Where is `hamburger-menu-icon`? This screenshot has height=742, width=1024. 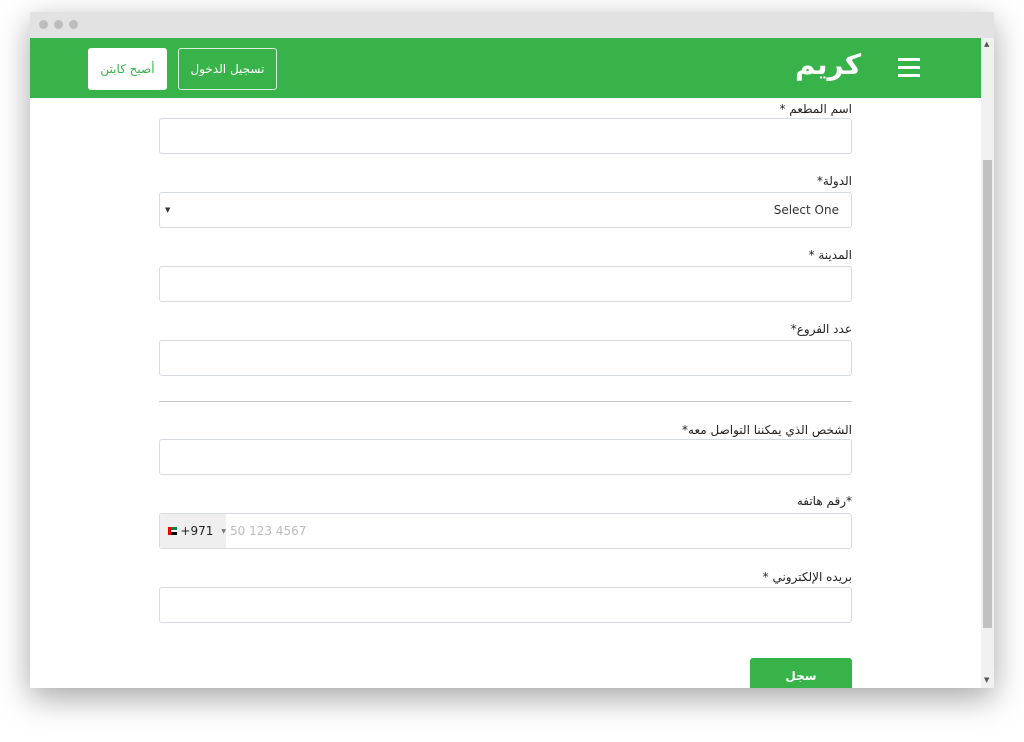
hamburger-menu-icon is located at coordinates (909, 68).